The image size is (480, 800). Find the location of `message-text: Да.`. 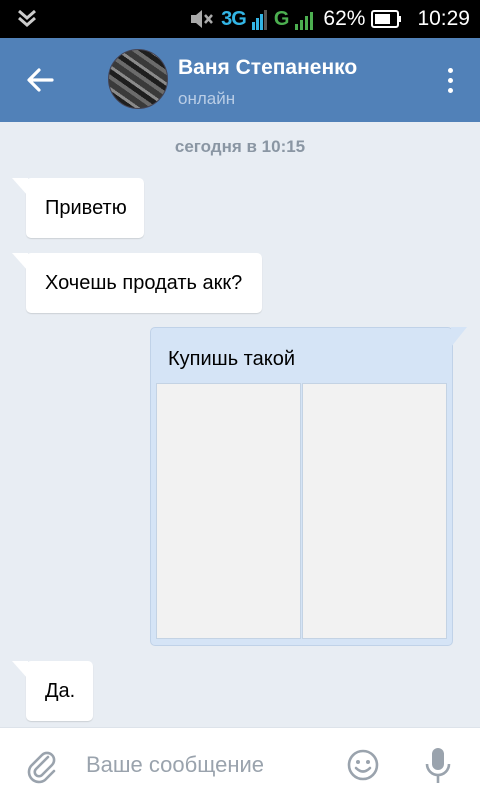

message-text: Да. is located at coordinates (60, 690).